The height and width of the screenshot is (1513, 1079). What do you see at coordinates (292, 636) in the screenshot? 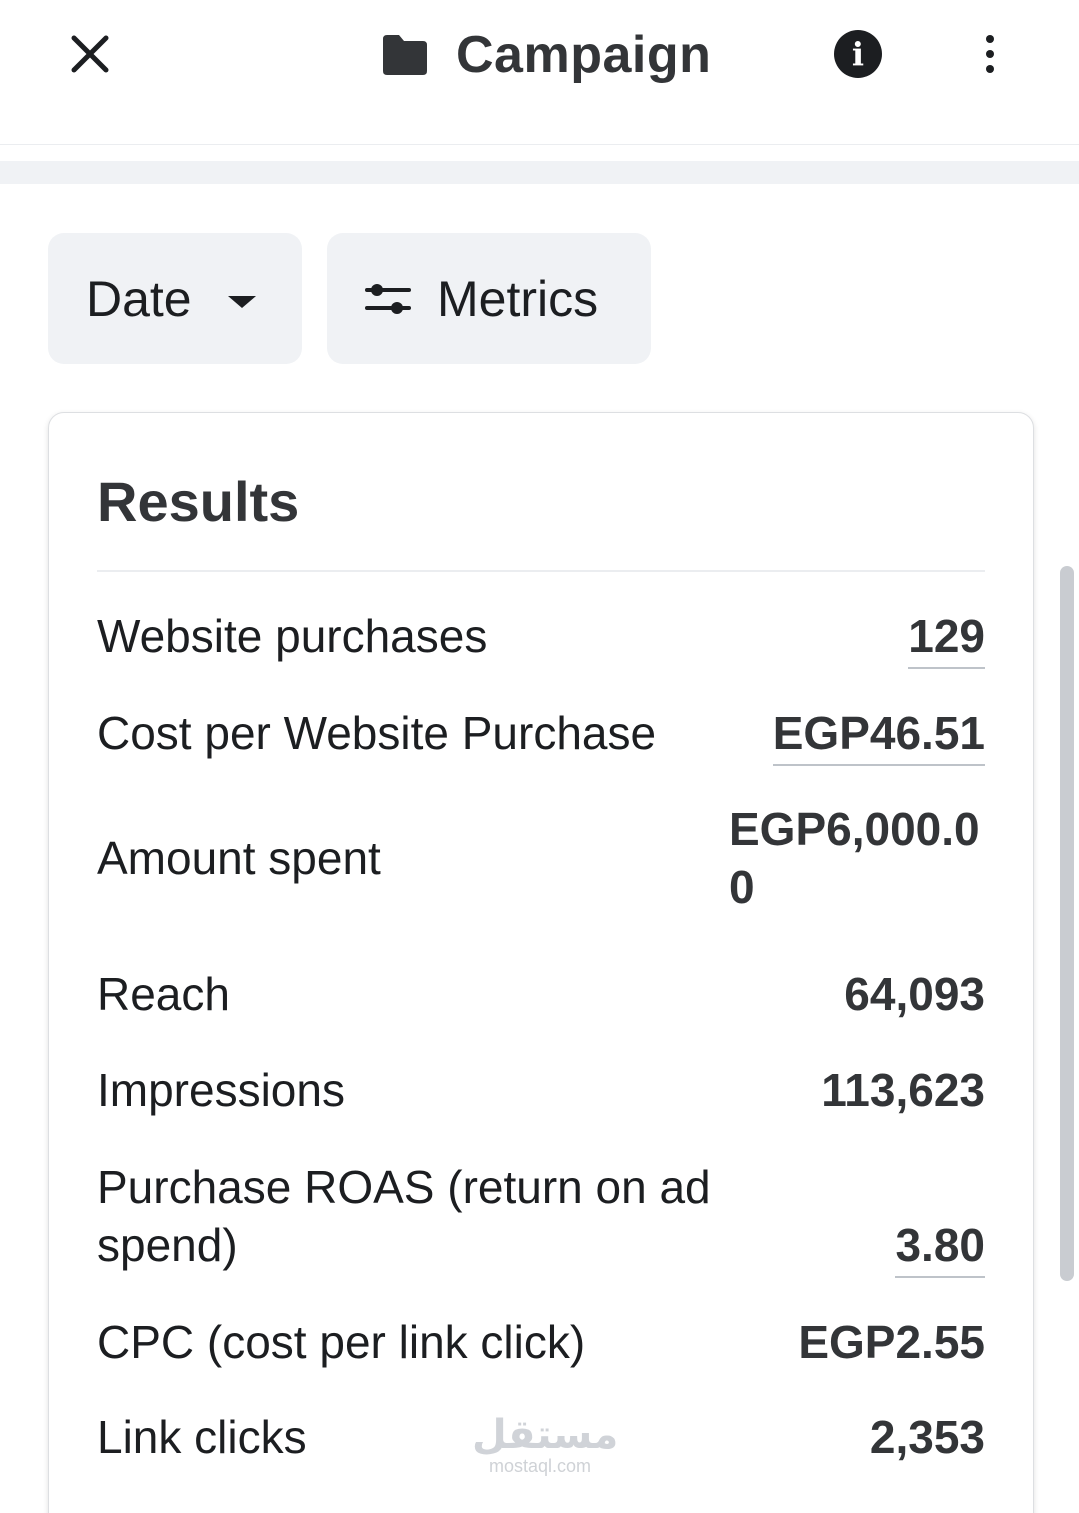
I see `metric-label: Website purchases` at bounding box center [292, 636].